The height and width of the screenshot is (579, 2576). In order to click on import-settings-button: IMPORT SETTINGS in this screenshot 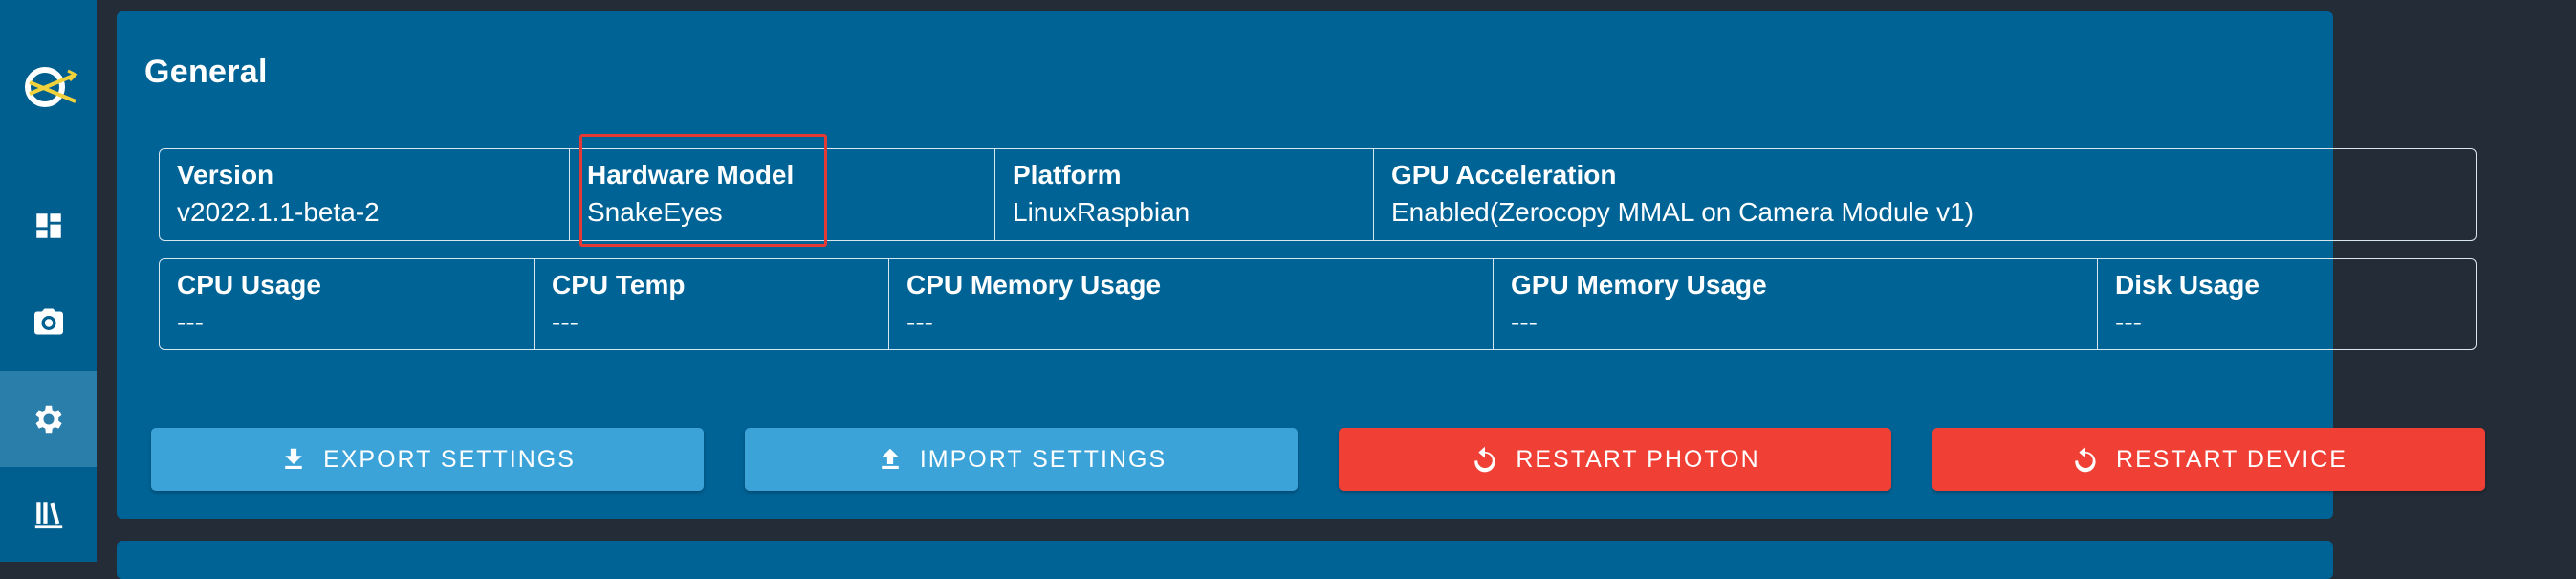, I will do `click(1021, 460)`.